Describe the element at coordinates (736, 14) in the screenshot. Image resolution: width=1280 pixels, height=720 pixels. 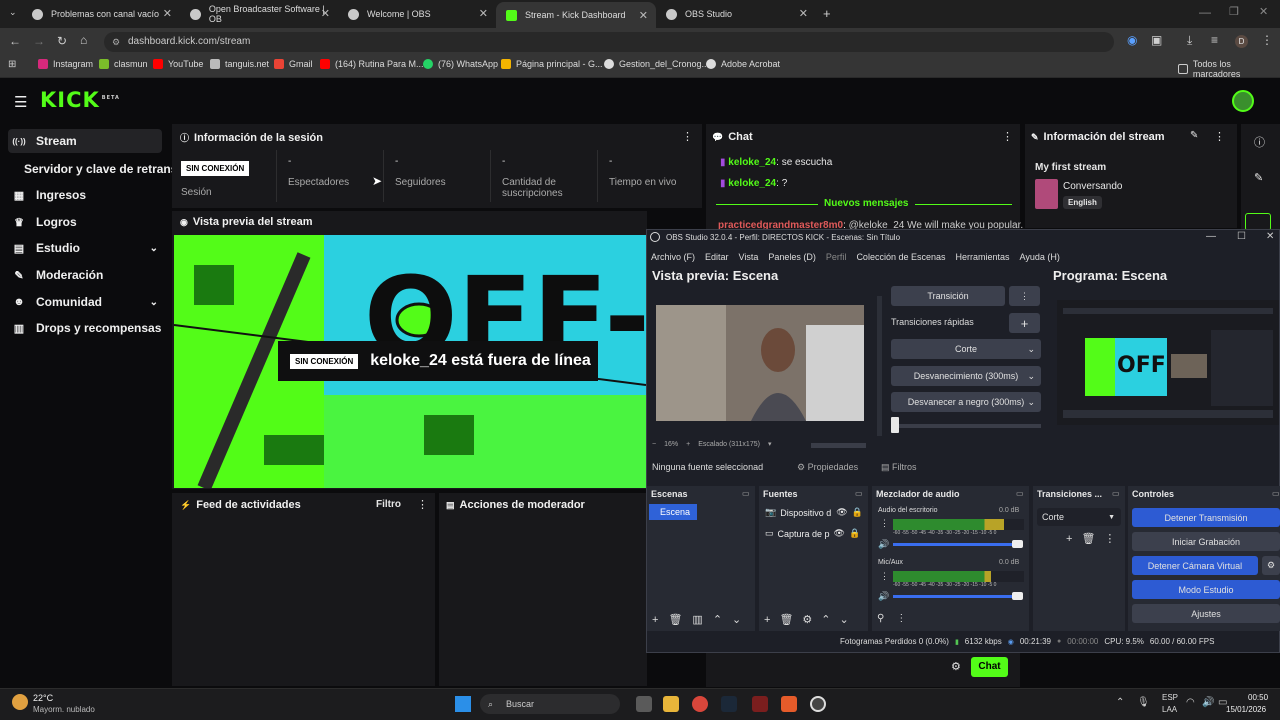
I see `browser-tab: OBS Studio ✕` at that location.